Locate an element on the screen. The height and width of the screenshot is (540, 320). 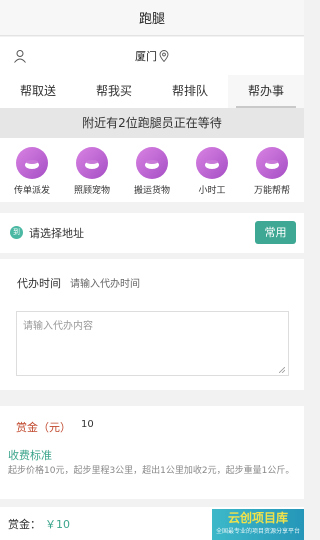
category-label: 搬运货物 is located at coordinates (151, 191).